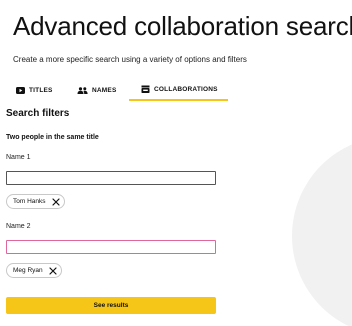 The image size is (352, 326). What do you see at coordinates (145, 89) in the screenshot?
I see `collaboration-icon` at bounding box center [145, 89].